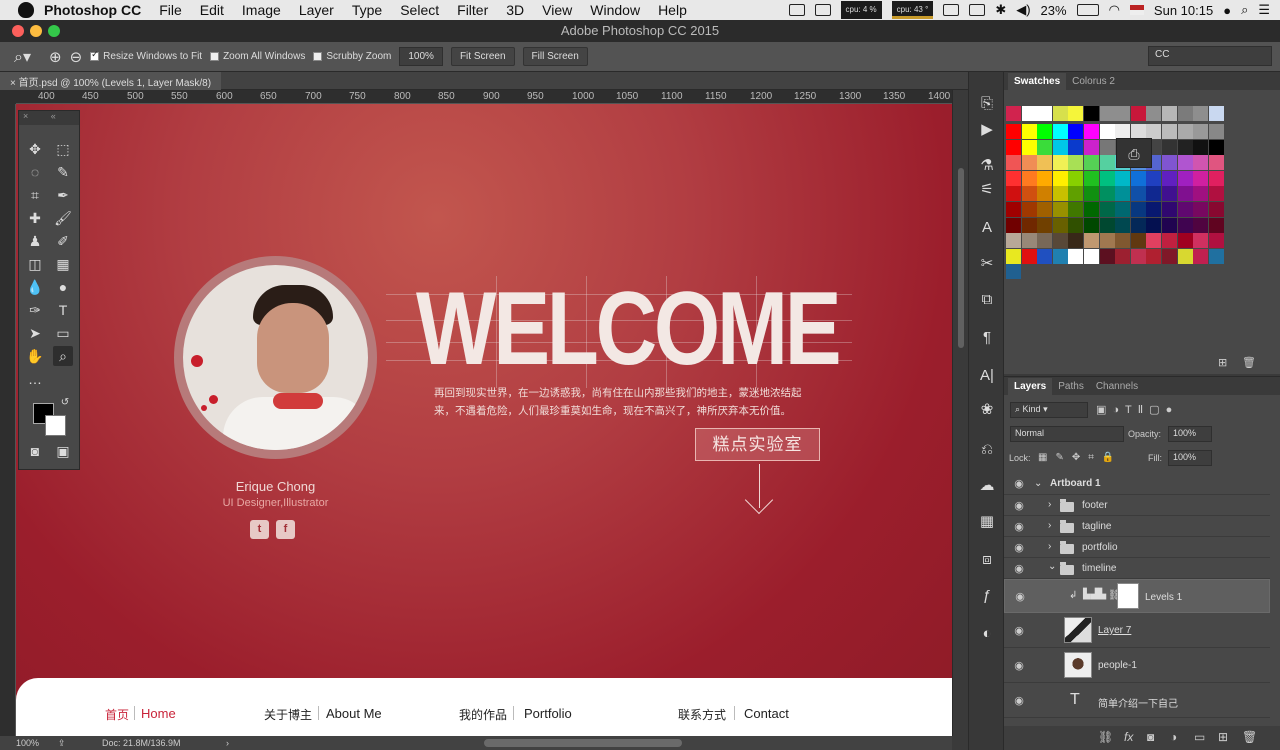  I want to click on dodge-tool-icon: ●, so click(63, 287).